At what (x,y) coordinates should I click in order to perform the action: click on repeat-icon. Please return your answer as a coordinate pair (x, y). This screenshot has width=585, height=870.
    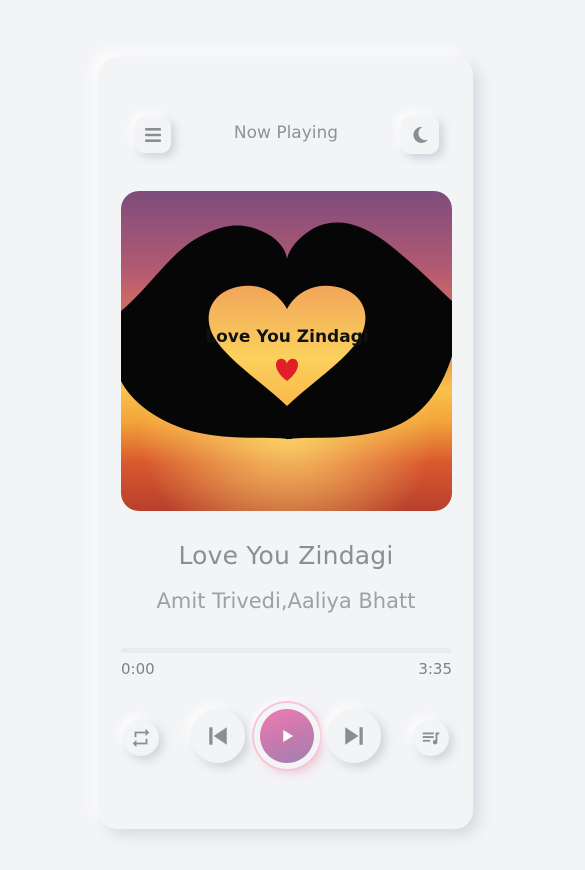
    Looking at the image, I should click on (141, 738).